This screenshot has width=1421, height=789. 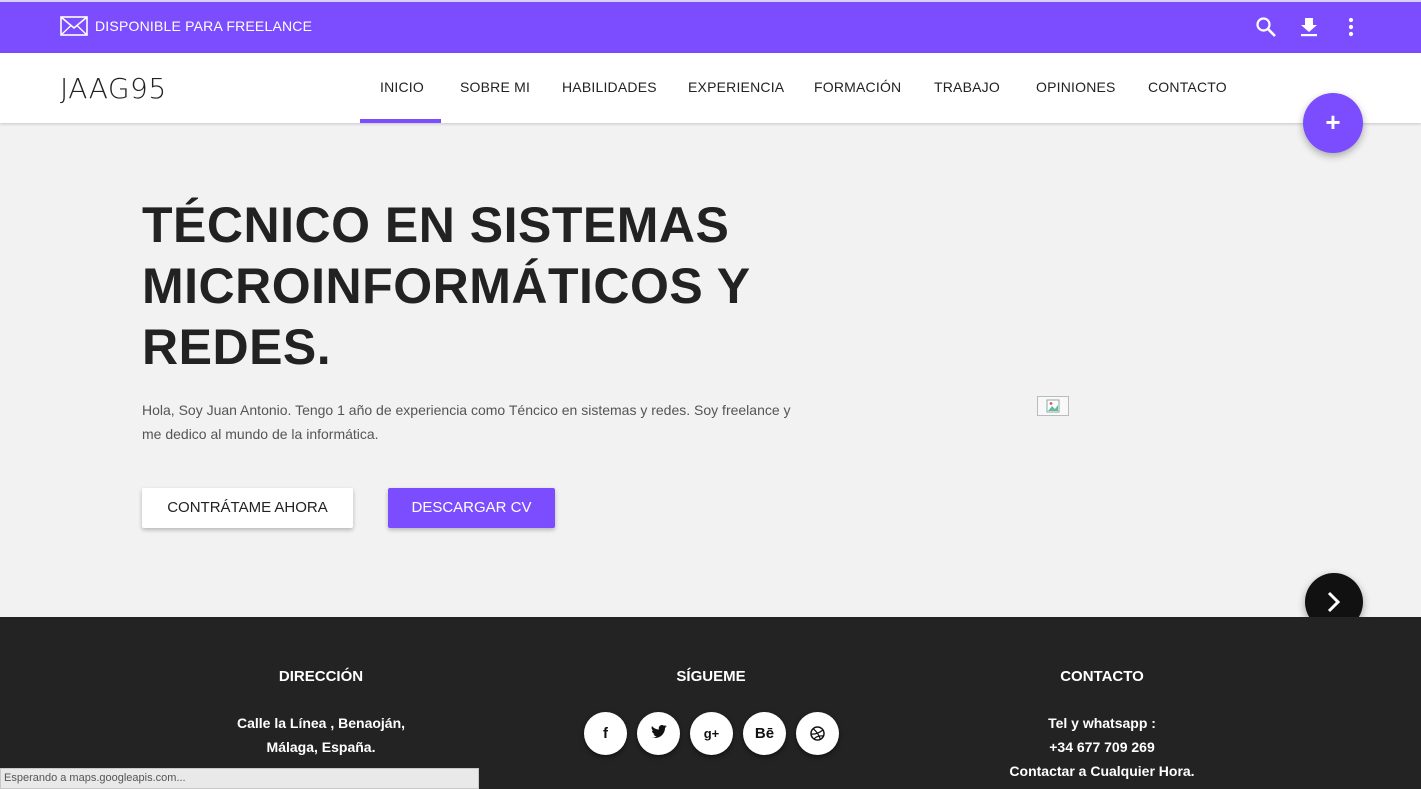 What do you see at coordinates (1076, 87) in the screenshot?
I see `nav-item-opiniones: OPINIONES` at bounding box center [1076, 87].